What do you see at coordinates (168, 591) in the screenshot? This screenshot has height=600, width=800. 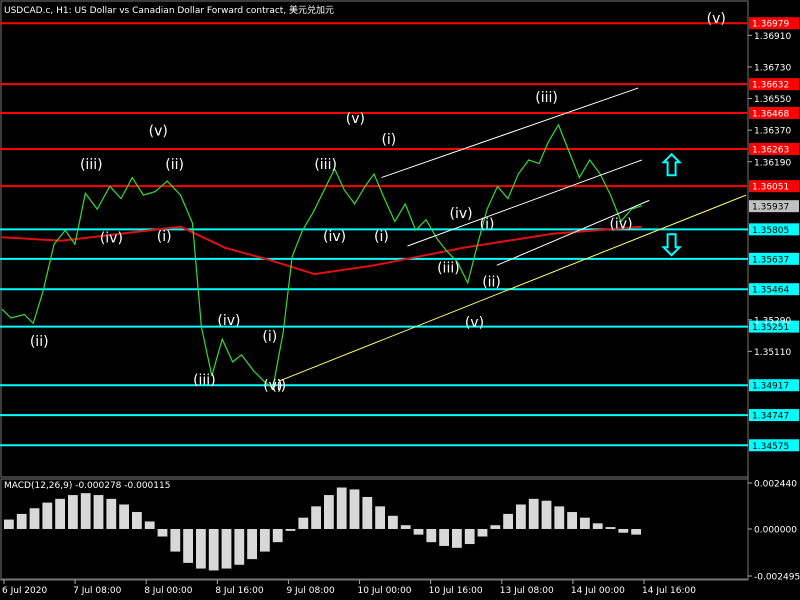 I see `time-tick-label: 8 Jul 00:00` at bounding box center [168, 591].